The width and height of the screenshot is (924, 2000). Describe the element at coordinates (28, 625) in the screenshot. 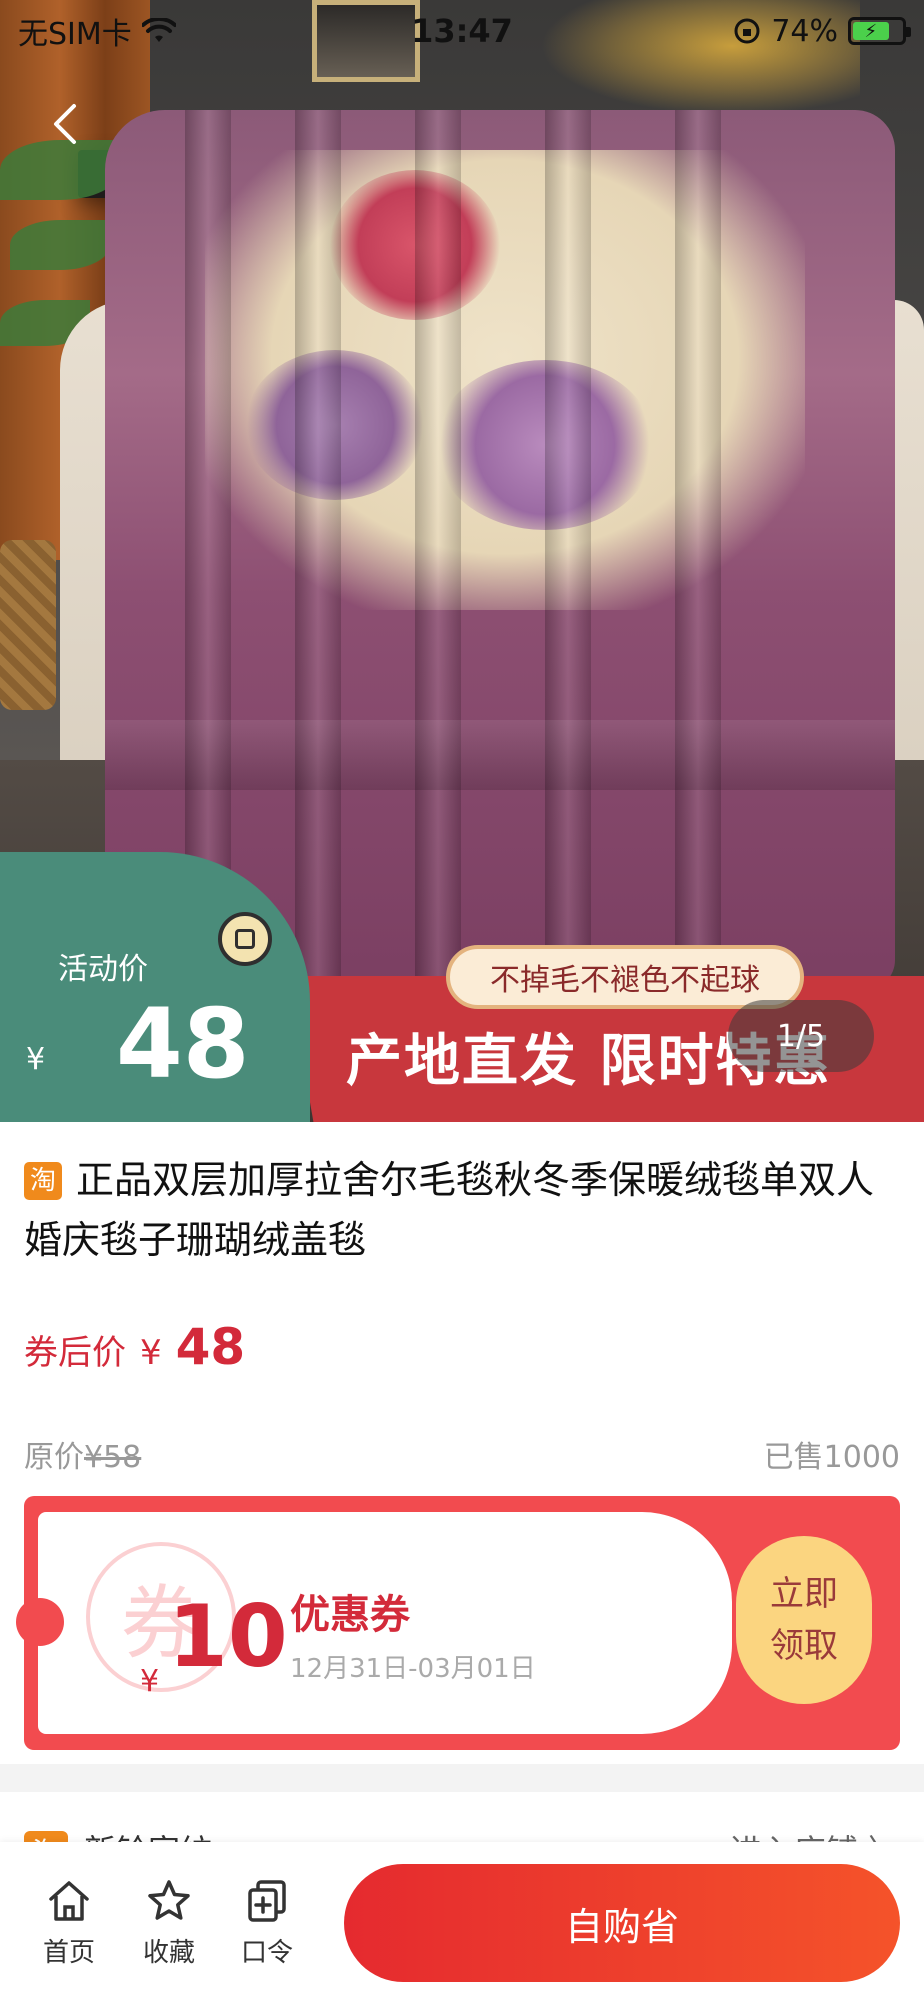

I see `background-basket` at that location.